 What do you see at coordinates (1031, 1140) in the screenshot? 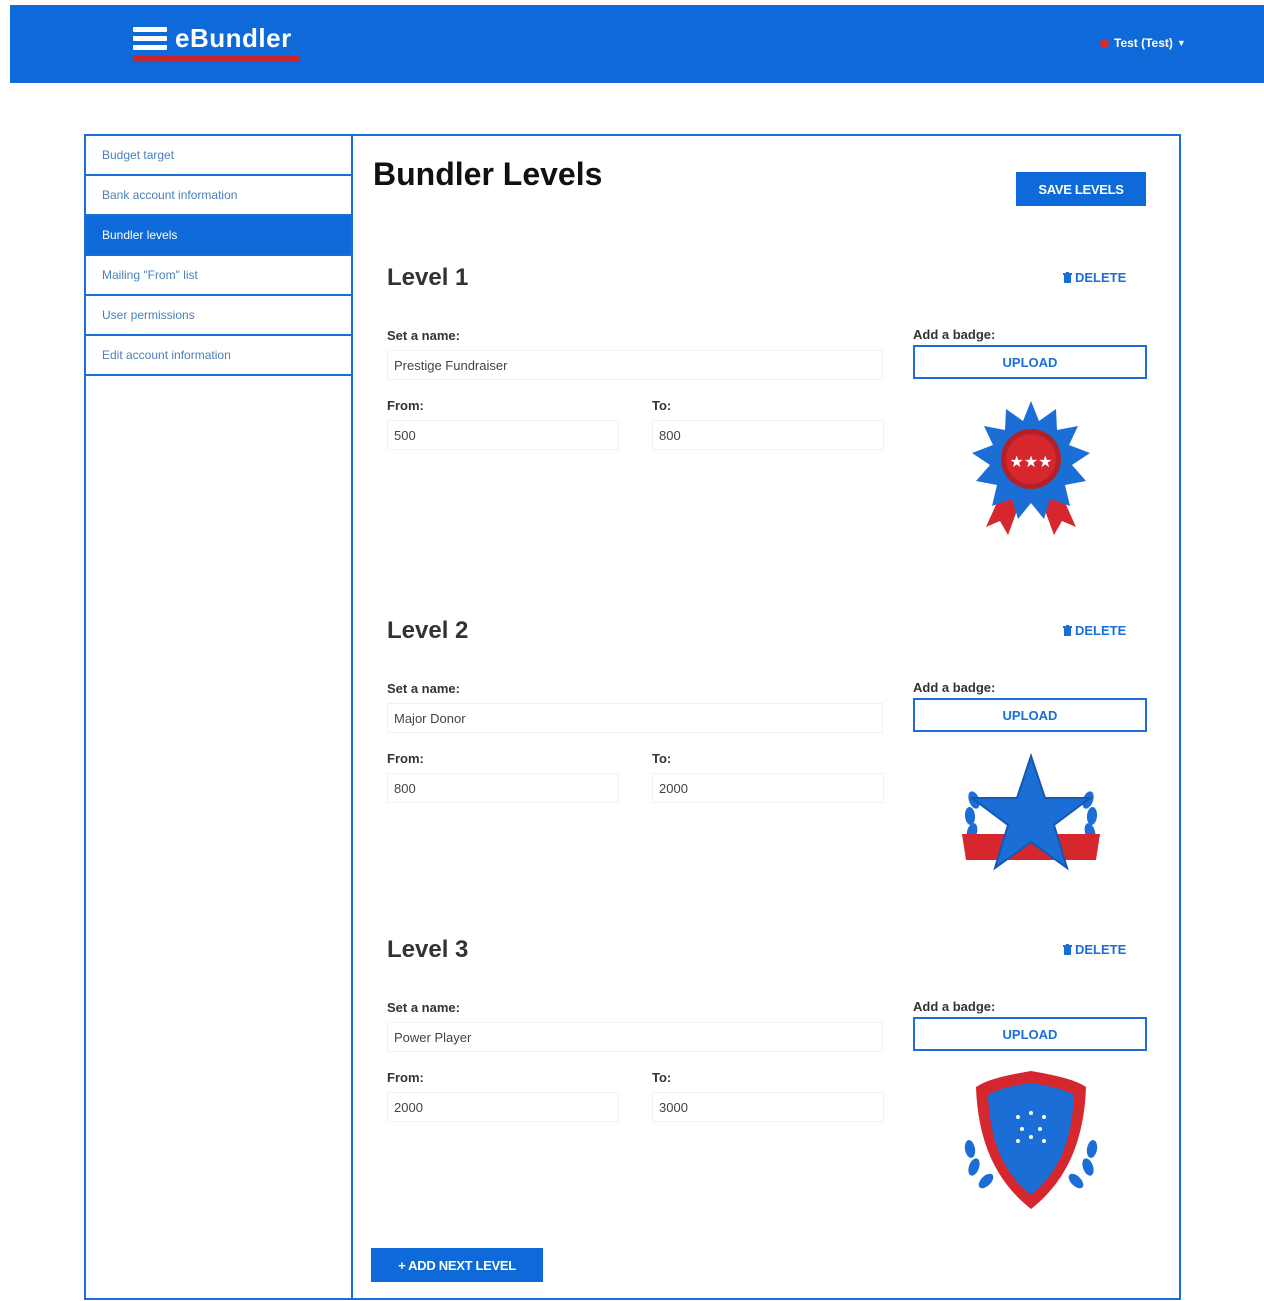
I see `shield-laurel-icon` at bounding box center [1031, 1140].